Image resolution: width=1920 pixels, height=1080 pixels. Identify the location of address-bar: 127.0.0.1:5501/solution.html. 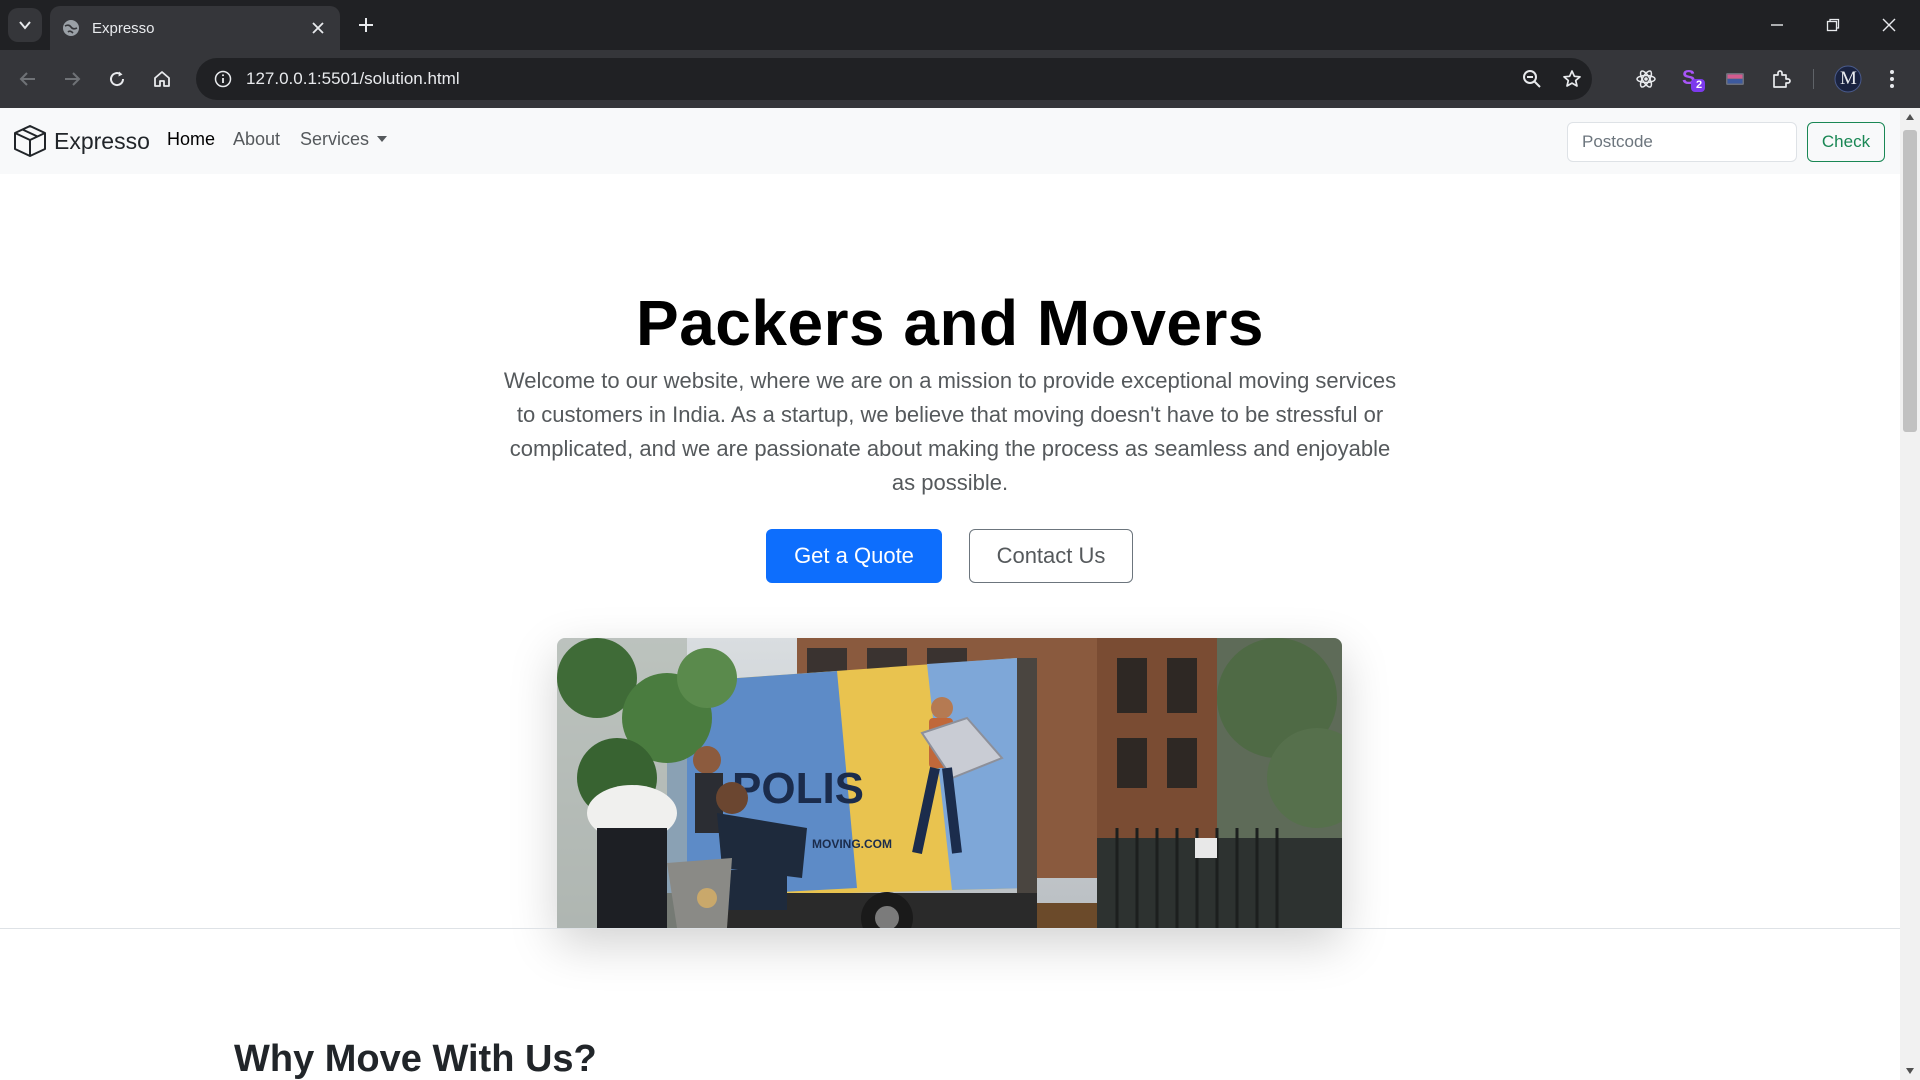
(894, 79).